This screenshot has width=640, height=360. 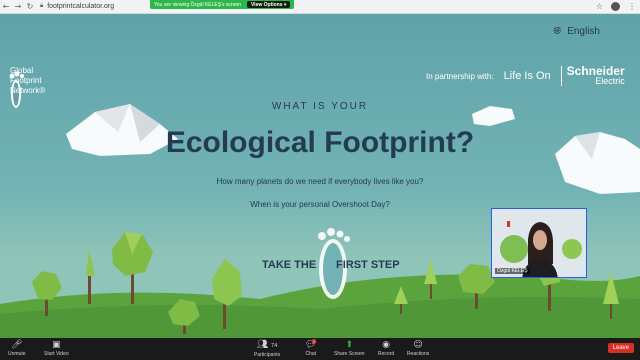 I want to click on page-title: Ecological Footprint?, so click(x=320, y=142).